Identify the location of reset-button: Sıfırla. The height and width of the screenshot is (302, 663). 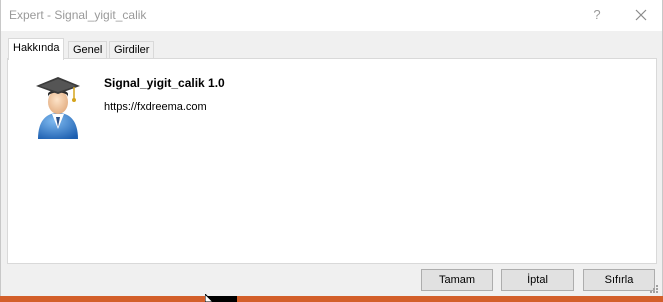
(619, 280).